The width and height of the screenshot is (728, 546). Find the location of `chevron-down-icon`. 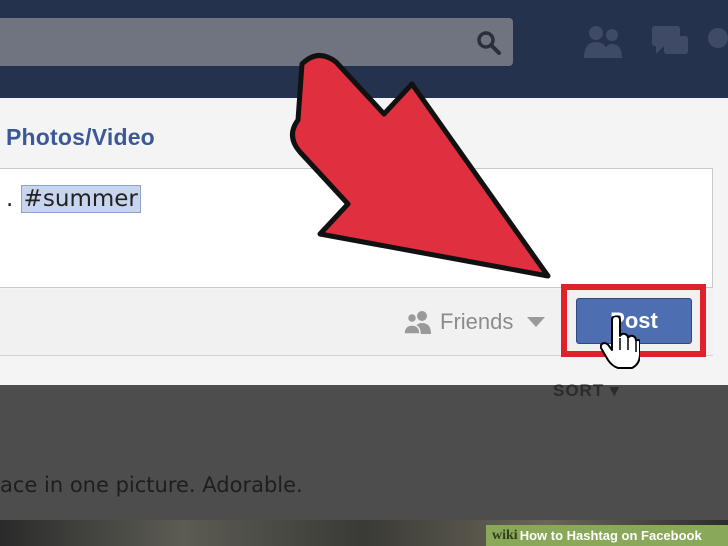

chevron-down-icon is located at coordinates (536, 322).